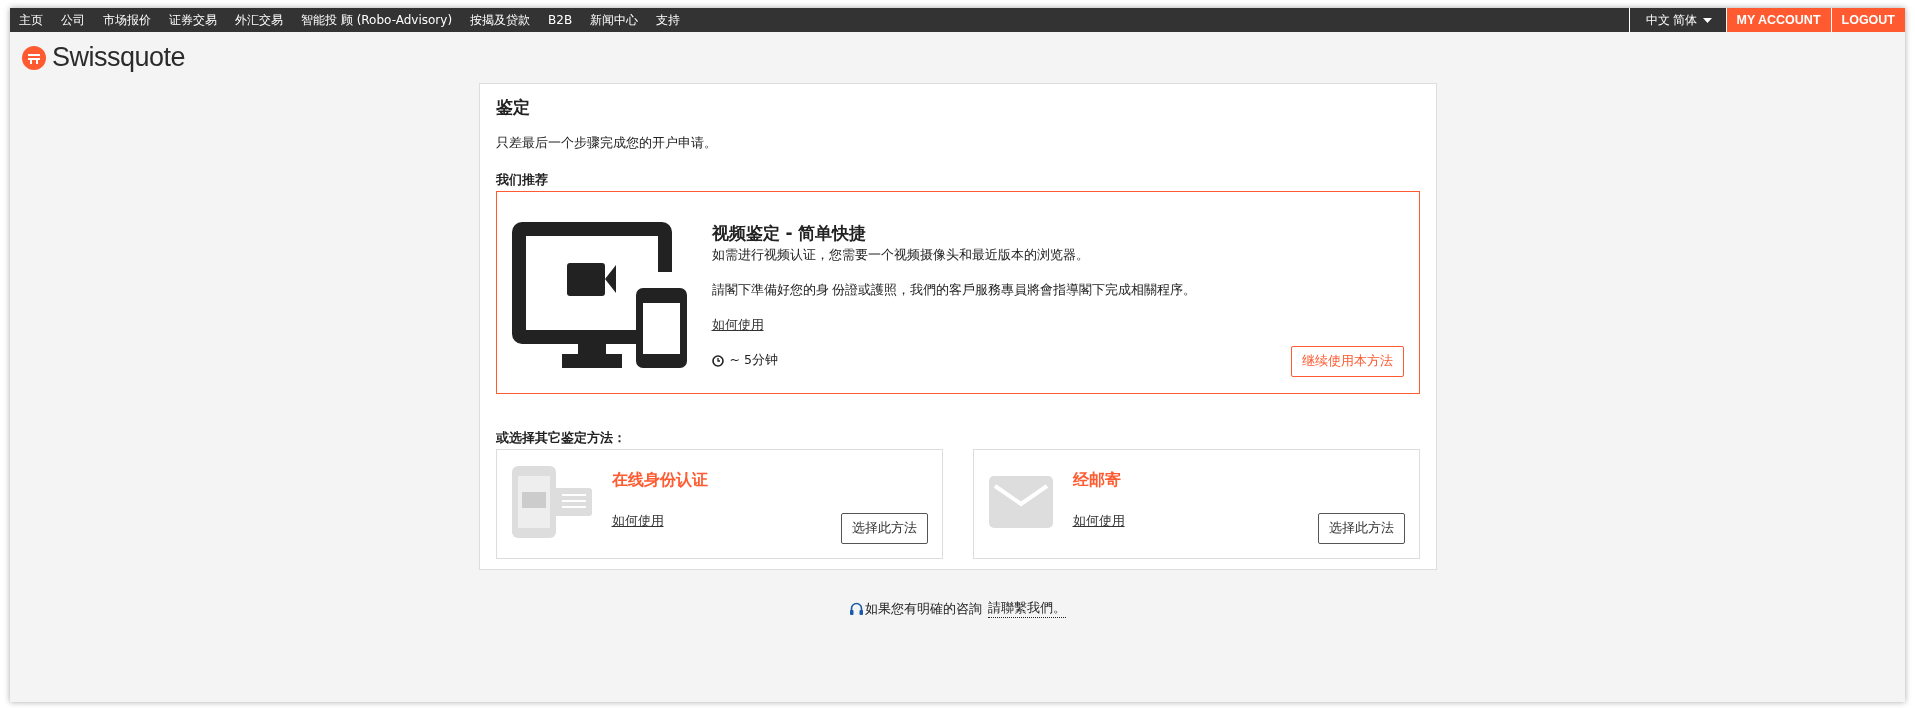 This screenshot has height=708, width=1915. Describe the element at coordinates (923, 609) in the screenshot. I see `help-text: 如果您有明確的咨詢` at that location.